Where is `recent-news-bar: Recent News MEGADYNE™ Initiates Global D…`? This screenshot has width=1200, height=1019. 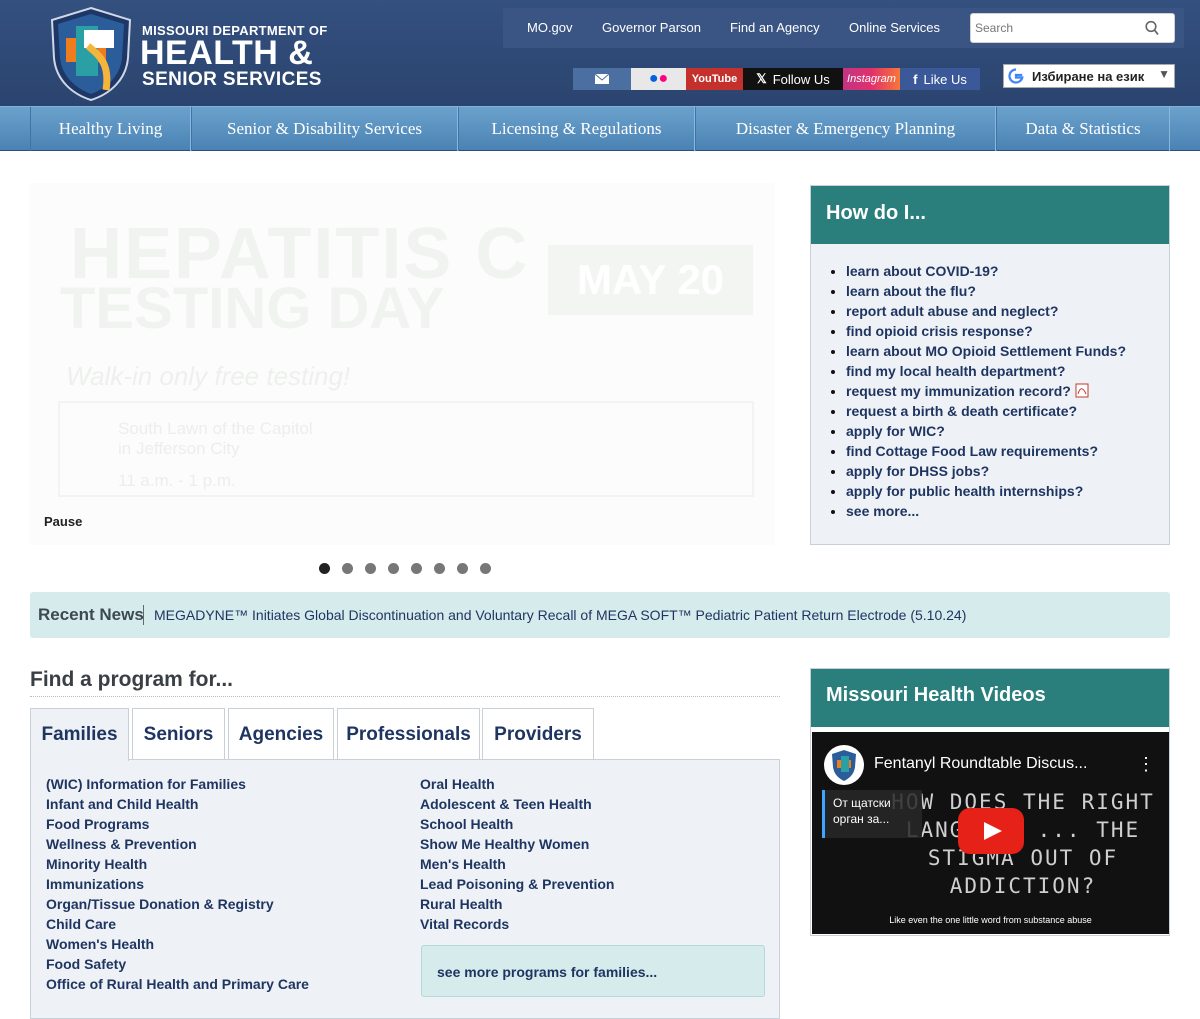
recent-news-bar: Recent News MEGADYNE™ Initiates Global D… is located at coordinates (600, 615).